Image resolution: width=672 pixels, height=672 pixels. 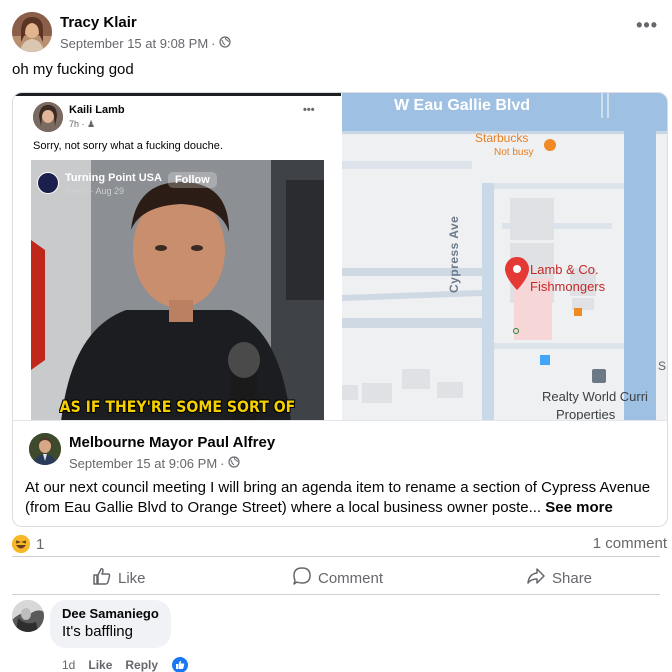 I want to click on map-pin-label-1: Lamb & Co., so click(x=564, y=269).